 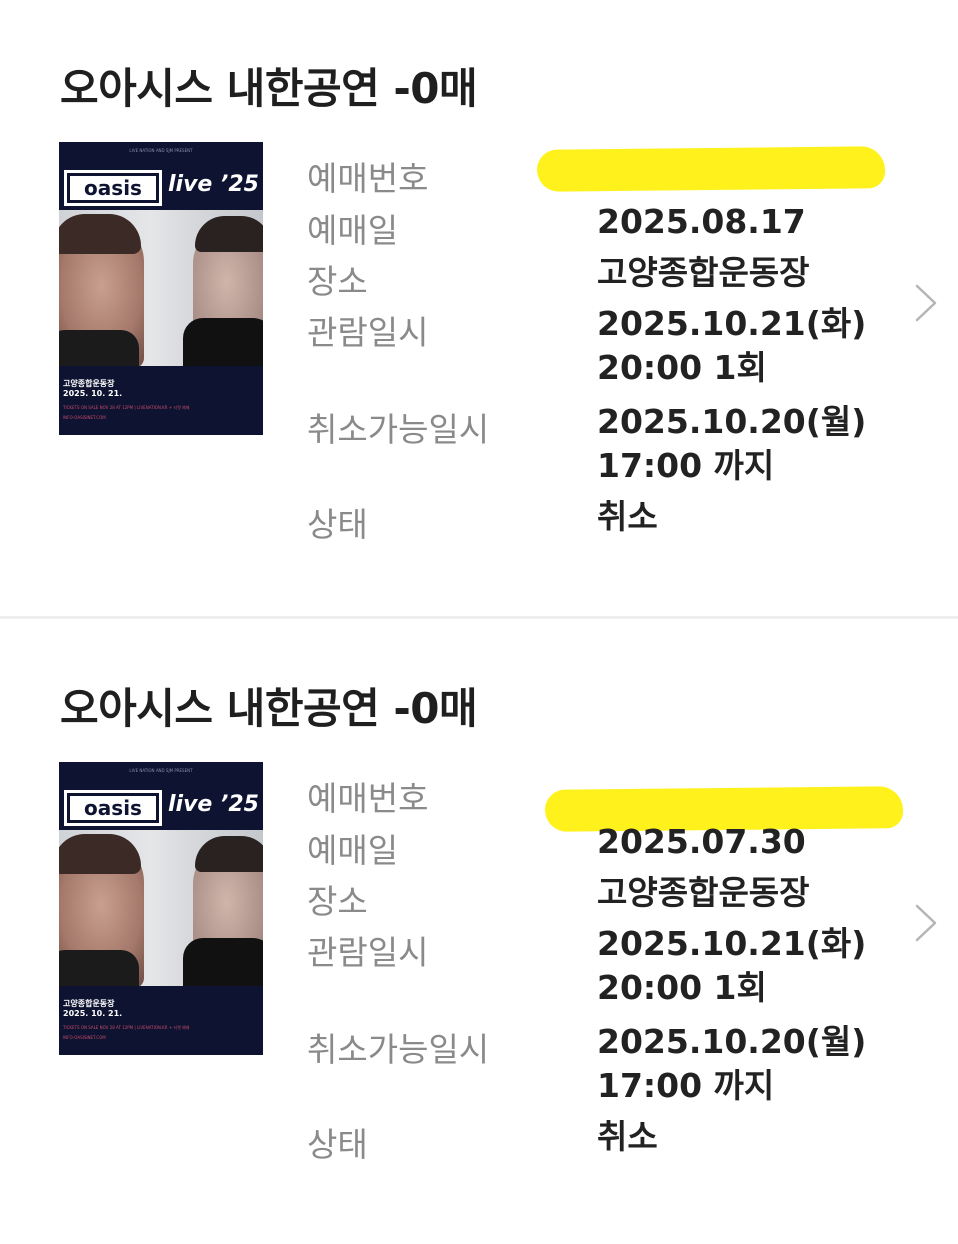 What do you see at coordinates (479, 617) in the screenshot?
I see `section-divider` at bounding box center [479, 617].